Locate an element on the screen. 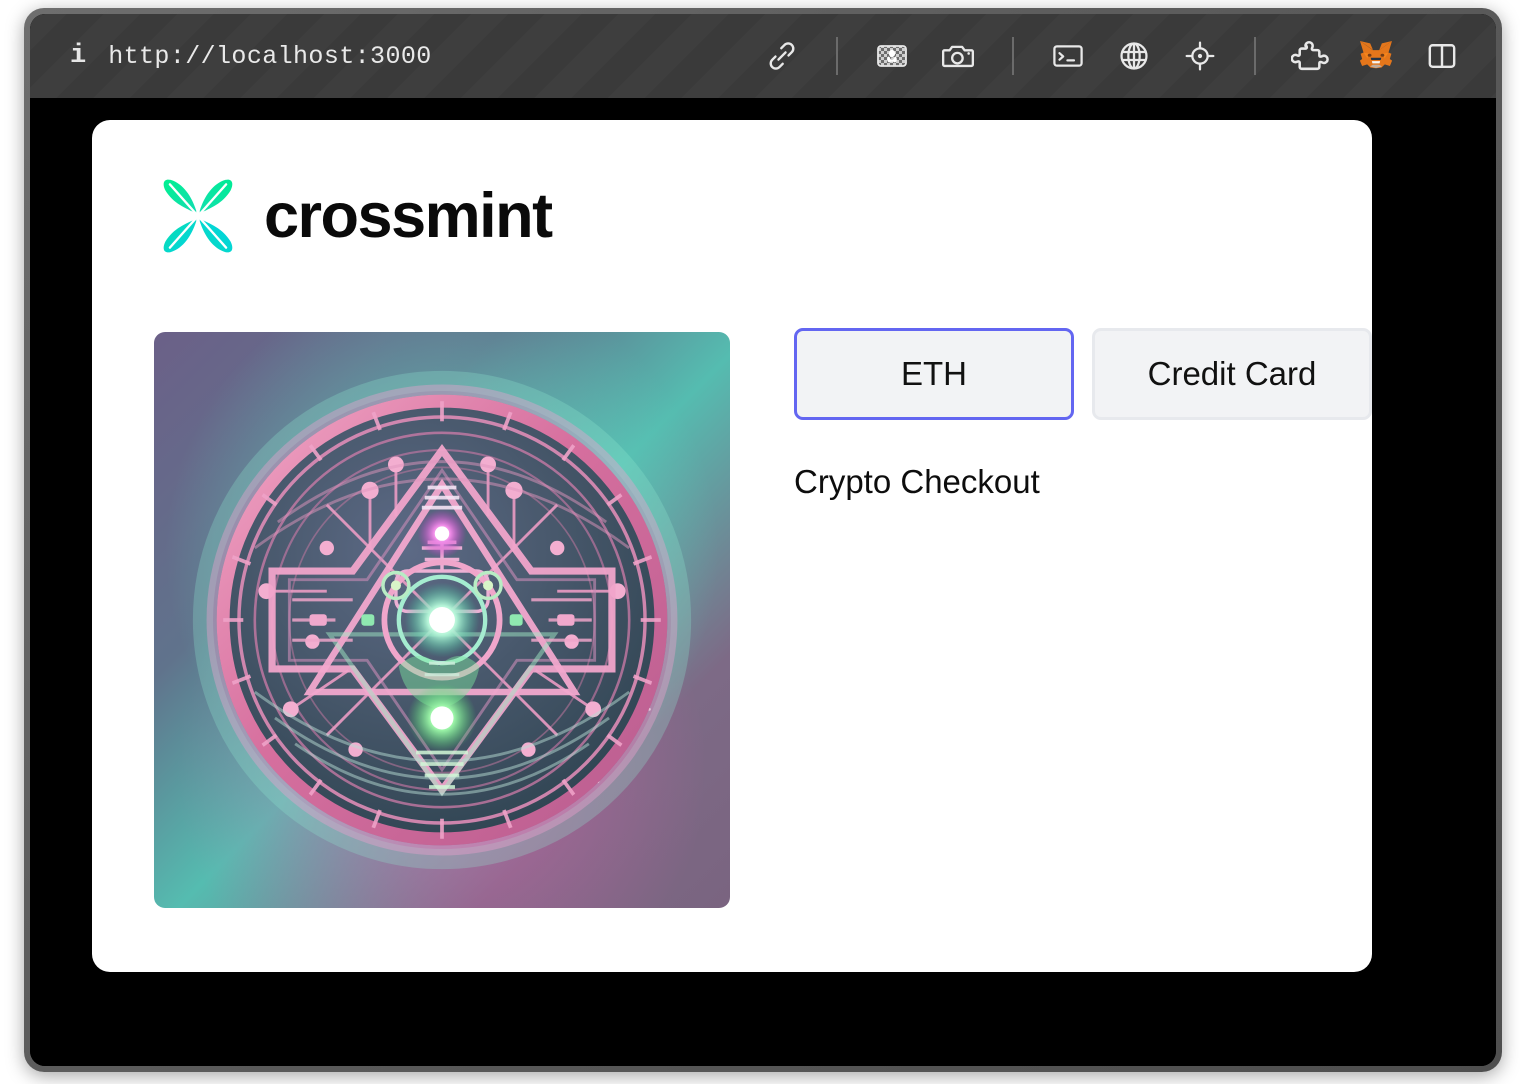  payment-method-credit-card-button: Credit Card is located at coordinates (1232, 374).